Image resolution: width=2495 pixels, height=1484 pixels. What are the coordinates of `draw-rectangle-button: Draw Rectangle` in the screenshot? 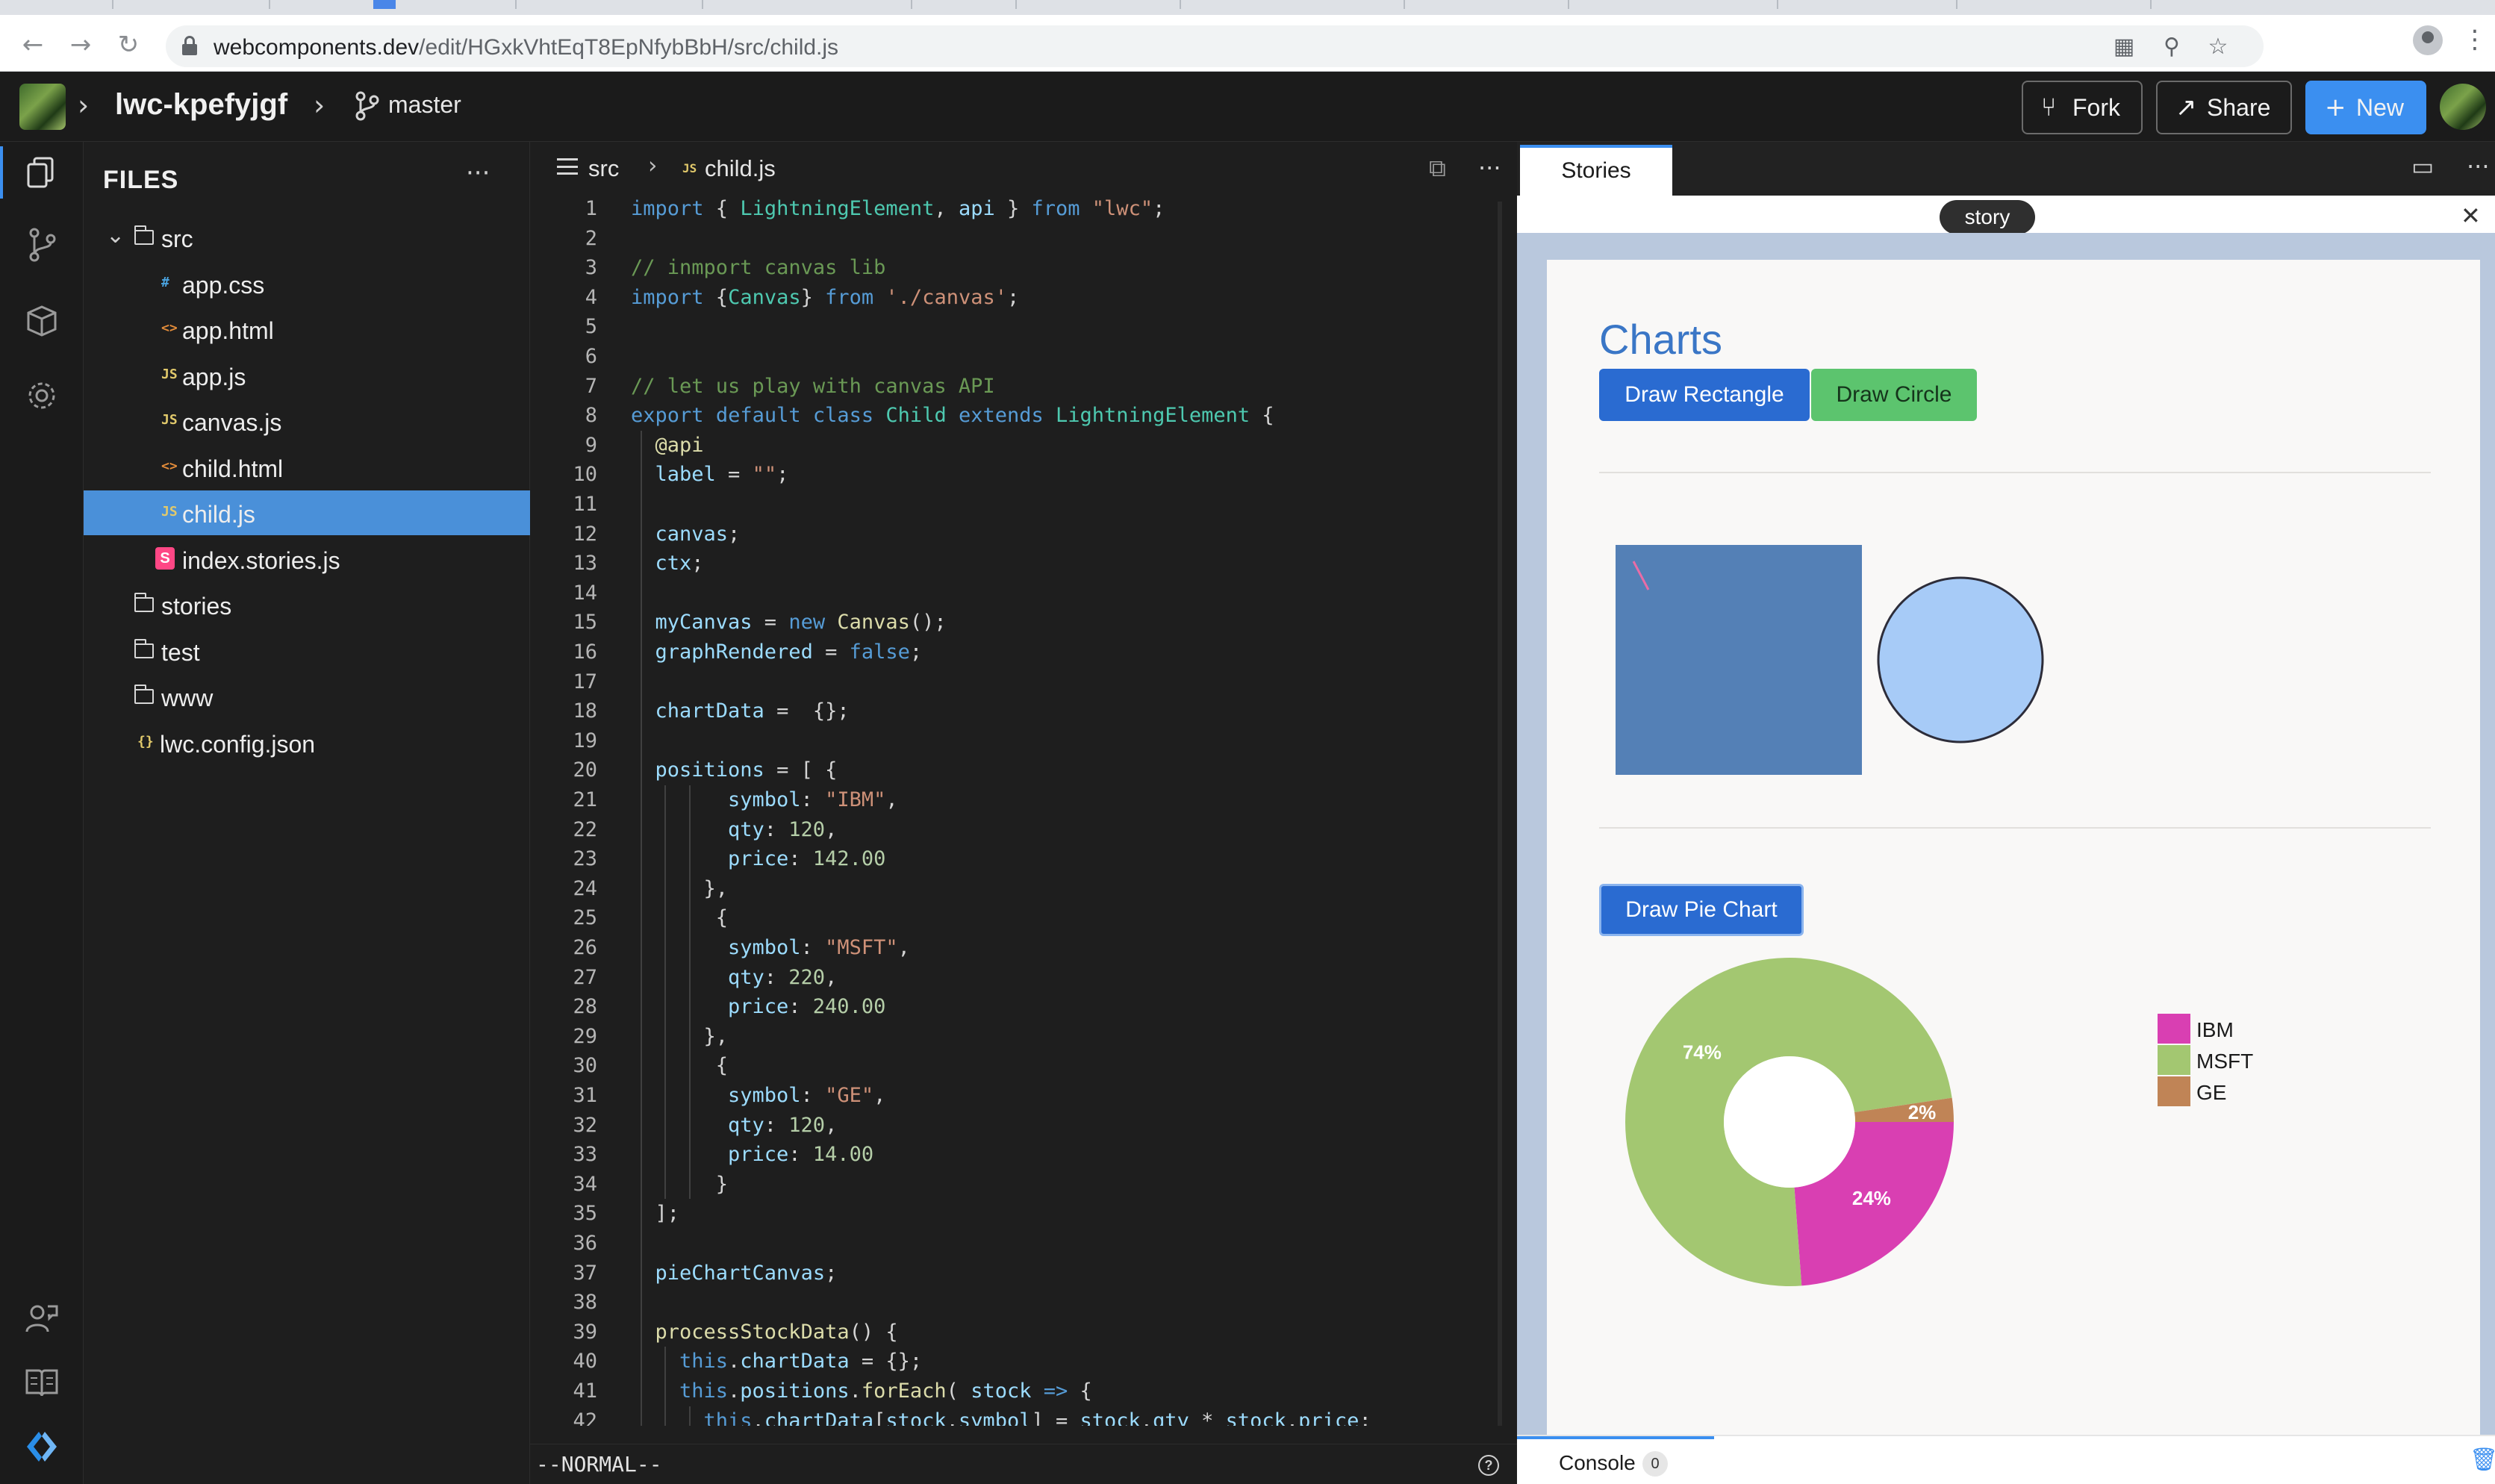 It's located at (1705, 395).